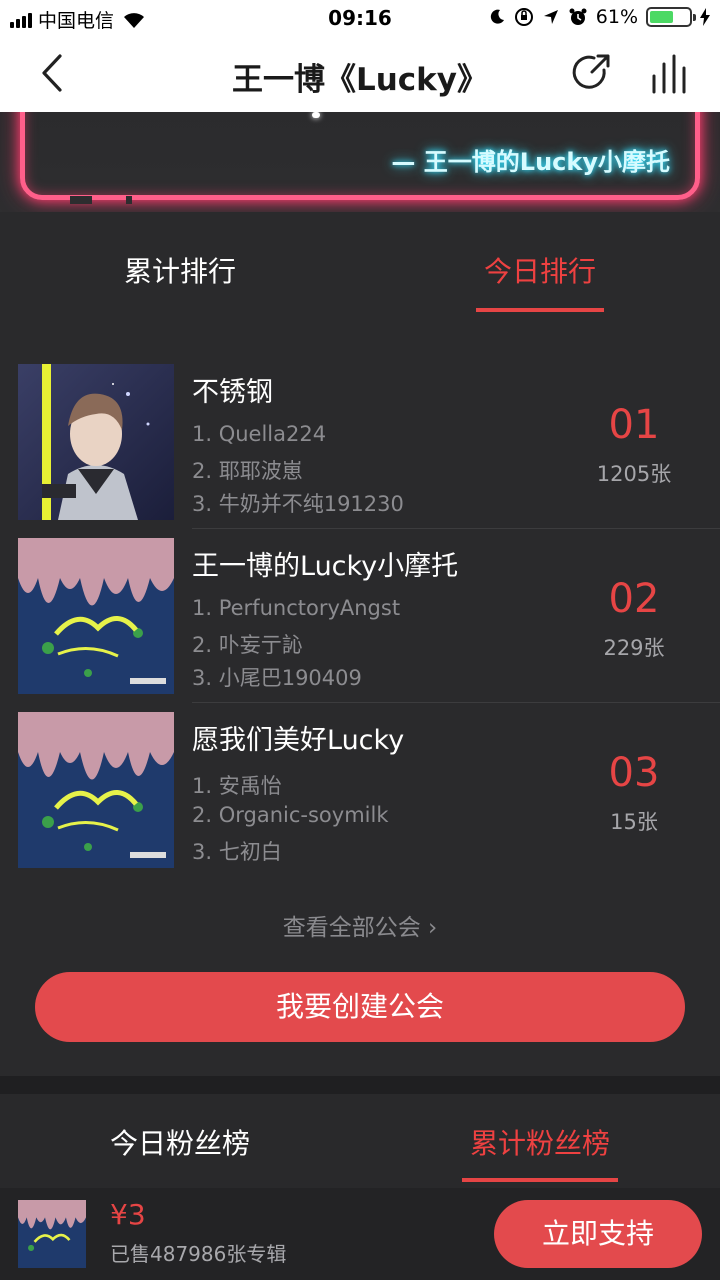 The height and width of the screenshot is (1280, 720). What do you see at coordinates (360, 300) in the screenshot?
I see `ranking-tabs: 累计排行 今日排行` at bounding box center [360, 300].